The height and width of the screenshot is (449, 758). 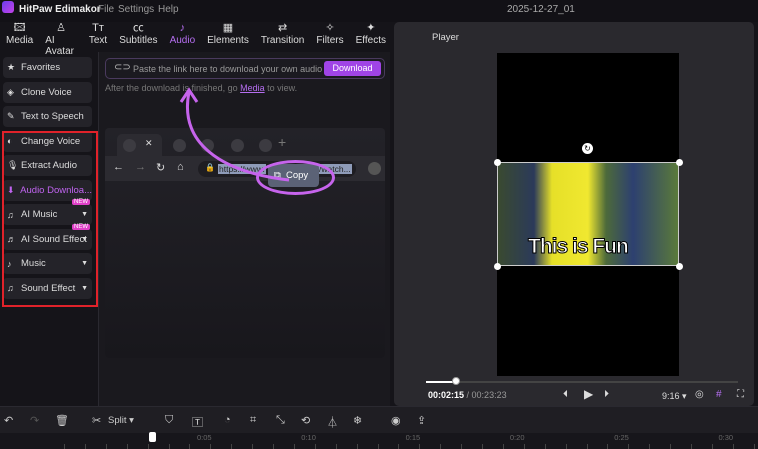 I want to click on freeze-icon: ❄, so click(x=357, y=420).